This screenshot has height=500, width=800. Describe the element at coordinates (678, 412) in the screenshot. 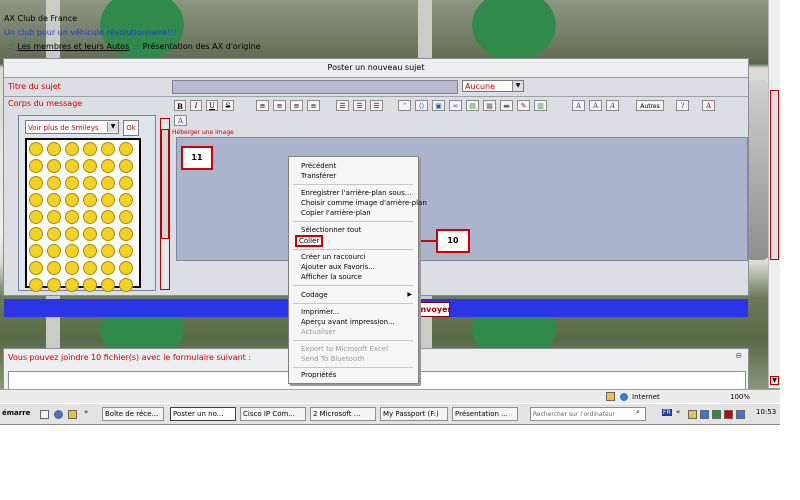

I see `tray-chevron-icon: «` at that location.